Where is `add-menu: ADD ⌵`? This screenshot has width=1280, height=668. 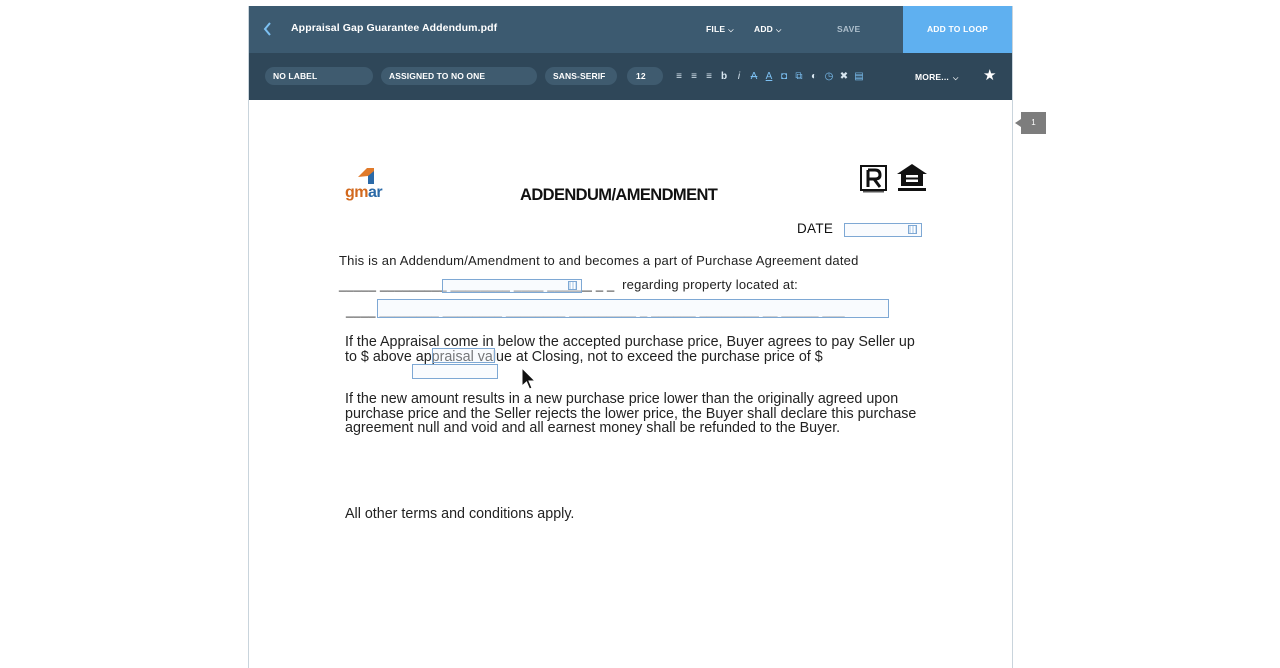
add-menu: ADD ⌵ is located at coordinates (768, 29).